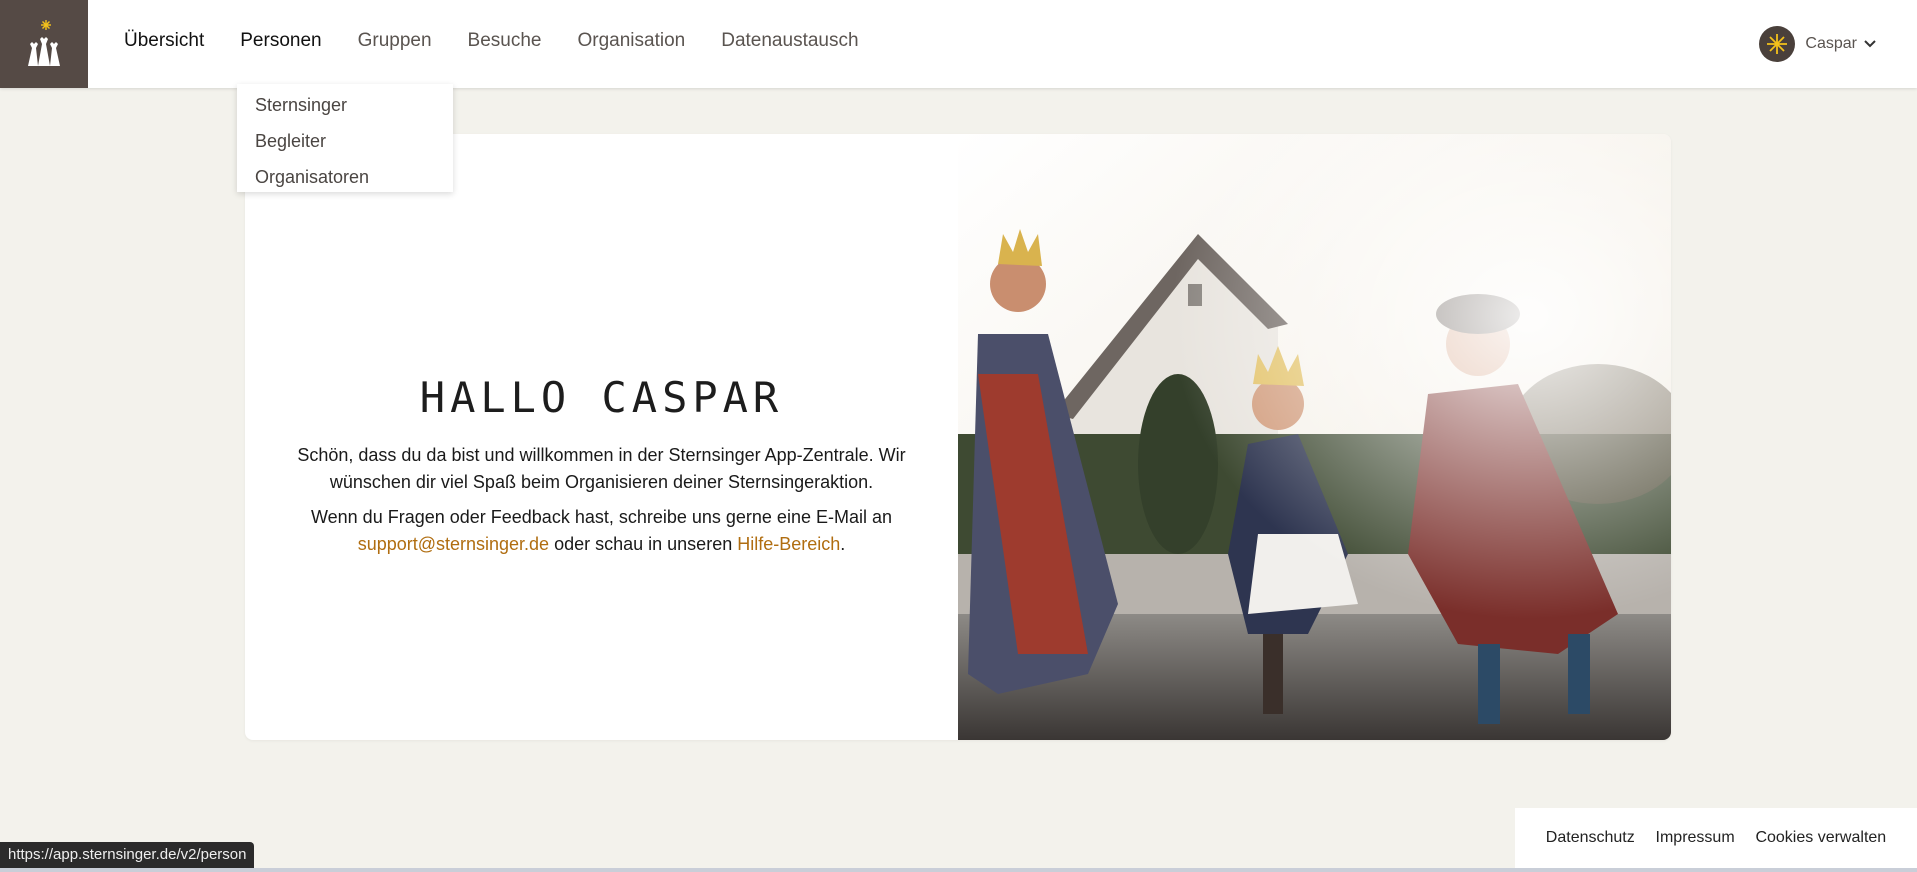 The height and width of the screenshot is (872, 1917). What do you see at coordinates (788, 544) in the screenshot?
I see `help-area-link: Hilfe-Bereich` at bounding box center [788, 544].